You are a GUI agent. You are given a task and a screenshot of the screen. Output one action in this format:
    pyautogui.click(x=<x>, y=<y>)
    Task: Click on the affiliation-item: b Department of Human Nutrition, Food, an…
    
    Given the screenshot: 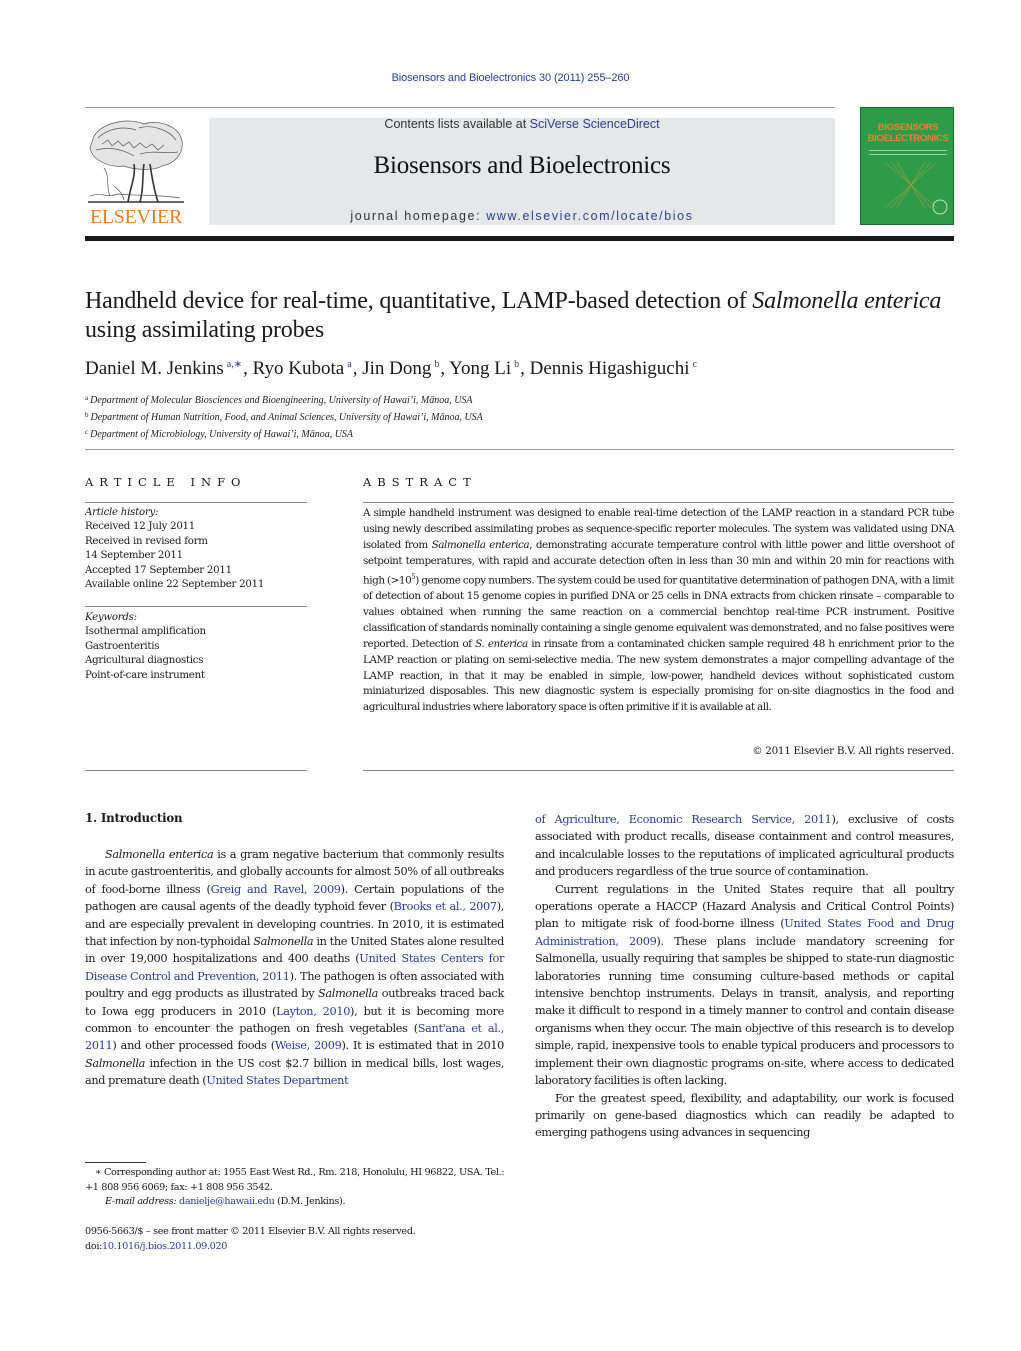 What is the action you would take?
    pyautogui.click(x=520, y=416)
    